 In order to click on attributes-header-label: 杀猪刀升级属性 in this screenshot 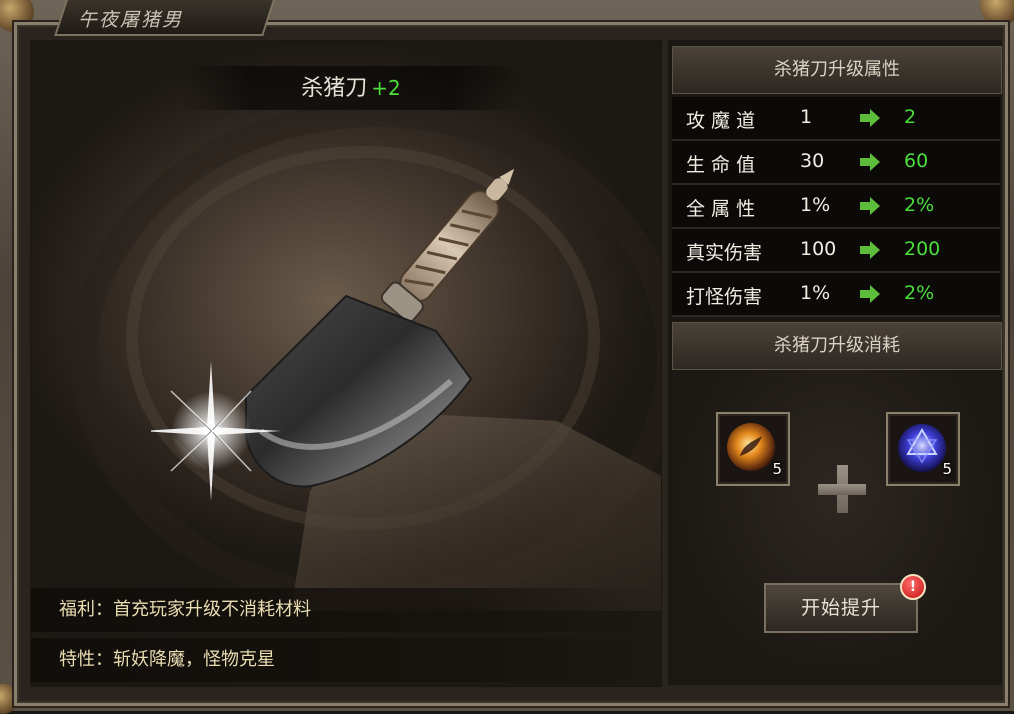, I will do `click(837, 69)`.